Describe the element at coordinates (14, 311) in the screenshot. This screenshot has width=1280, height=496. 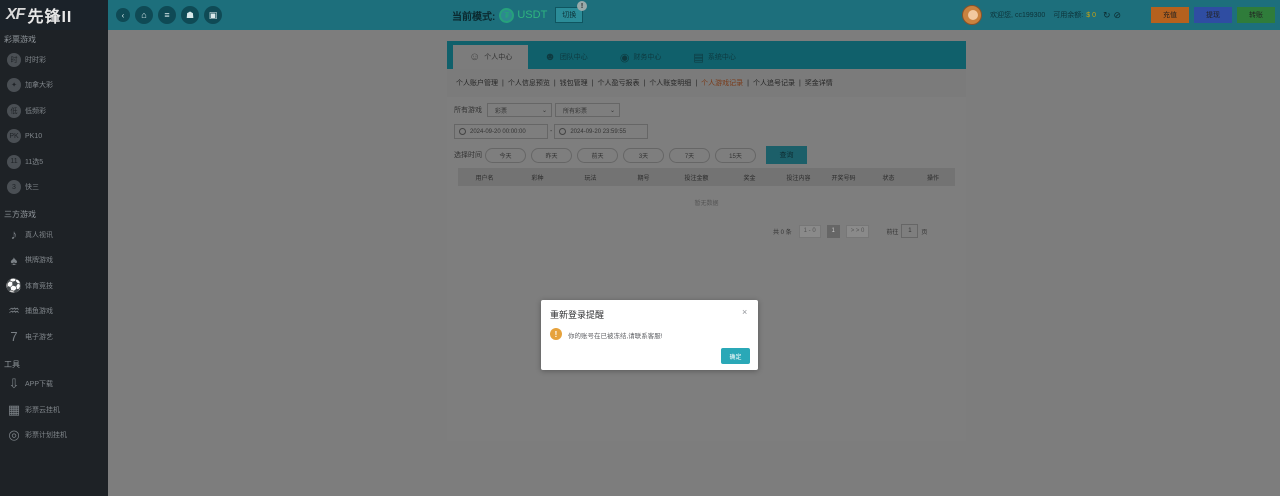
I see `fish-icon: ♒` at that location.